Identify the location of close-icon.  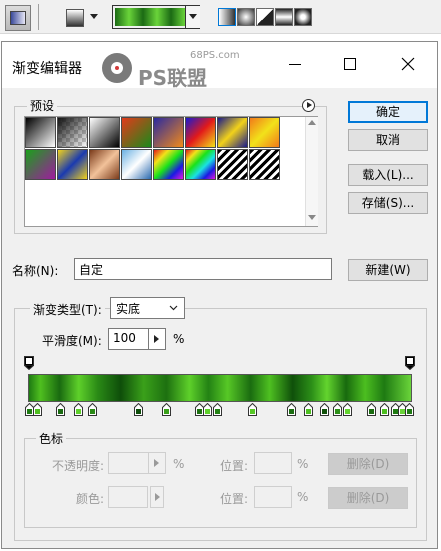
(408, 64).